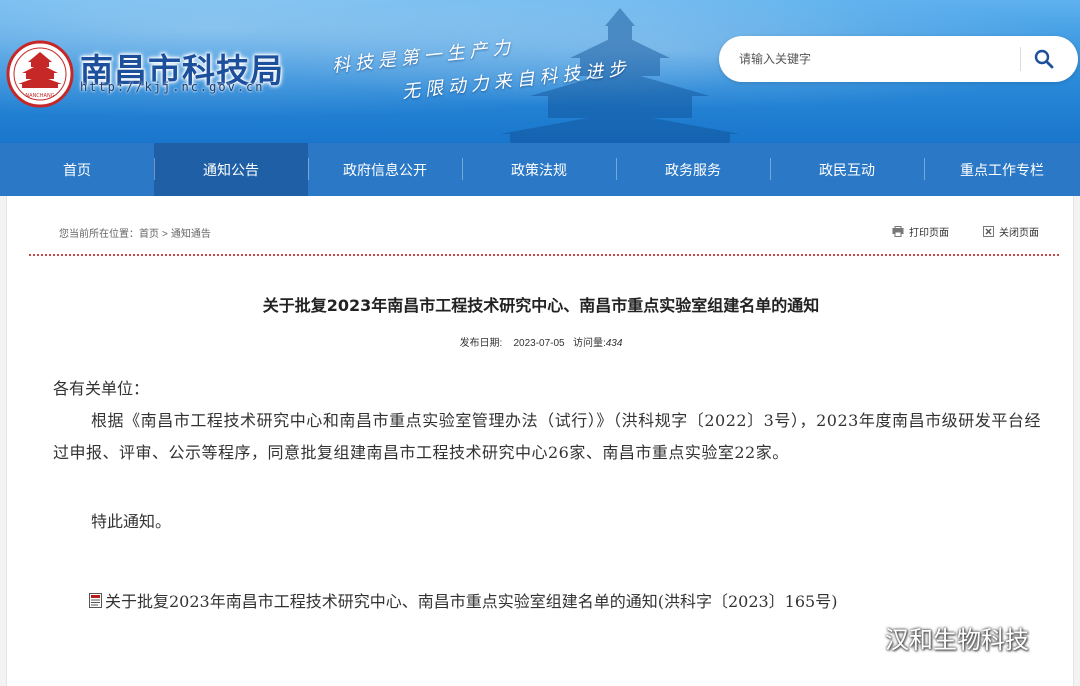 The image size is (1080, 686). I want to click on watermark: 汉和生物科技, so click(936, 637).